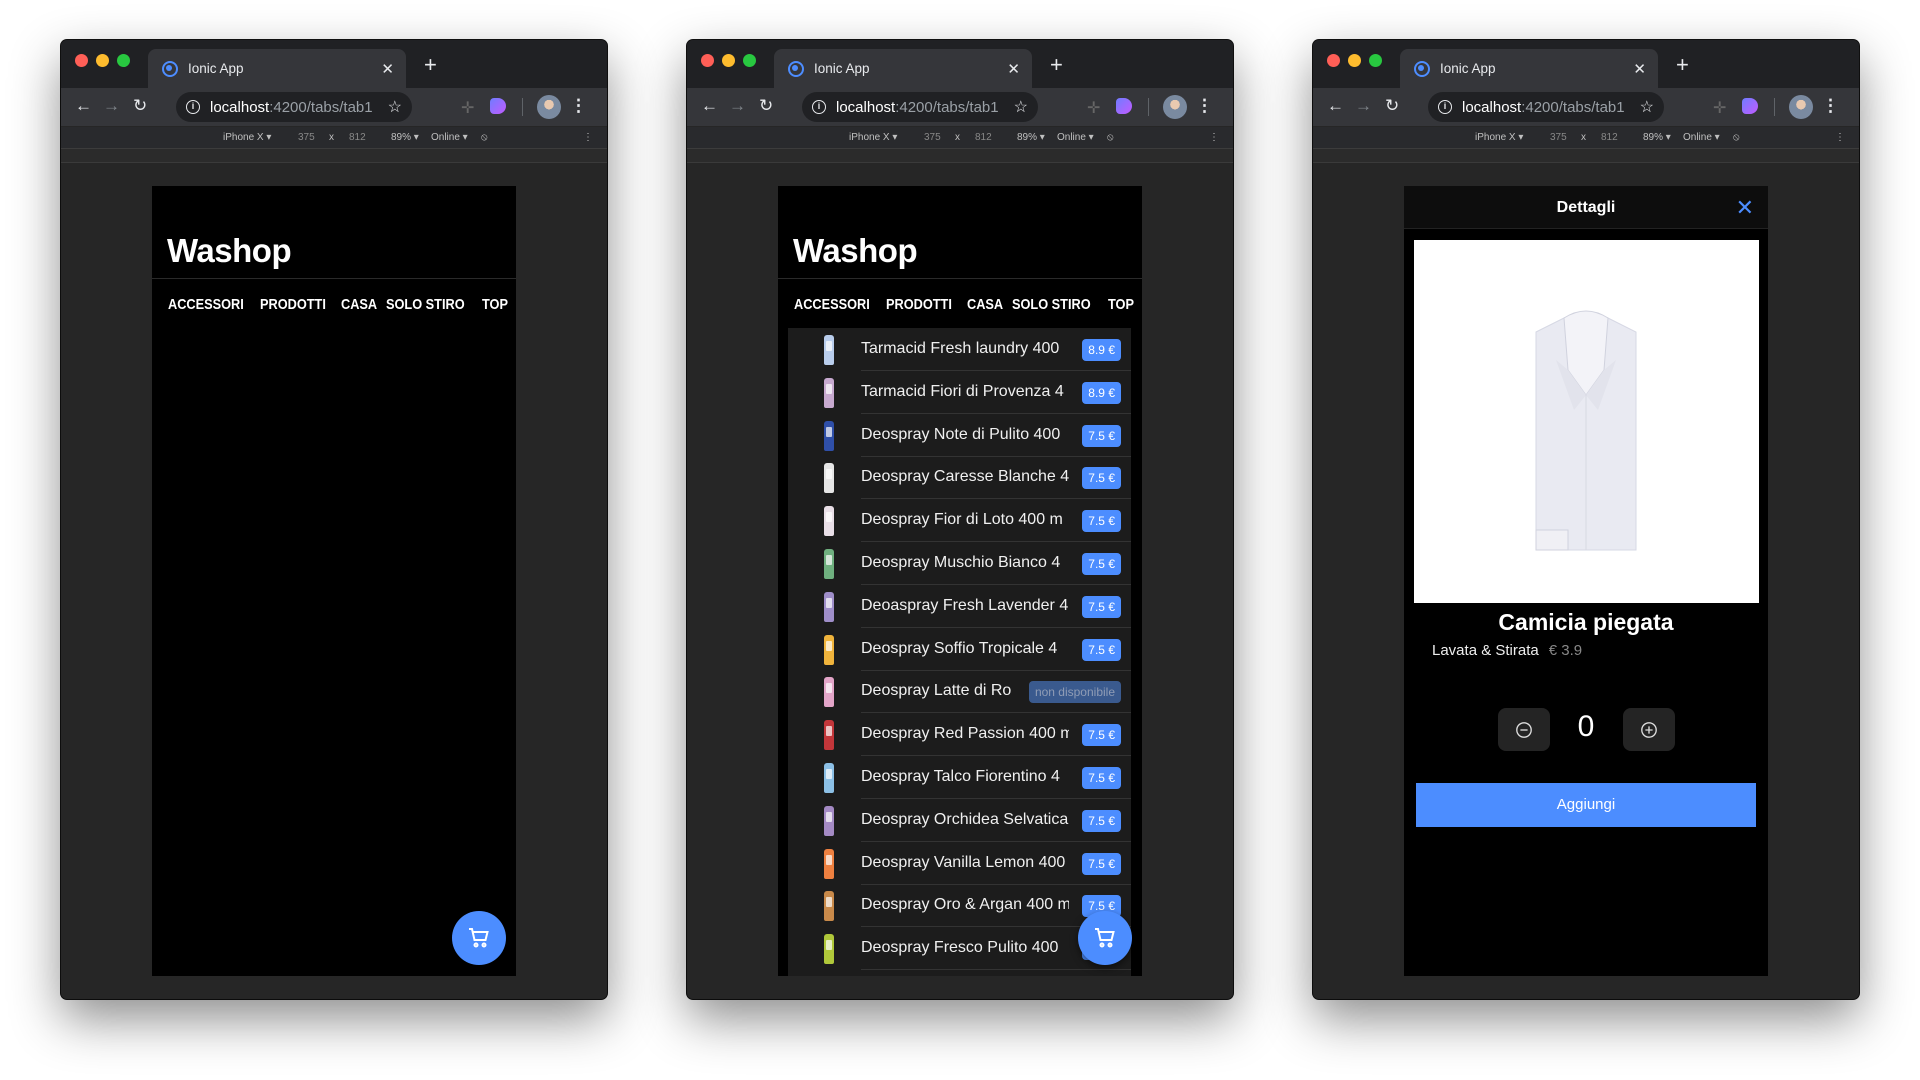  Describe the element at coordinates (959, 435) in the screenshot. I see `product-item: Deospray Note di Pulito 400 7.5 €` at that location.